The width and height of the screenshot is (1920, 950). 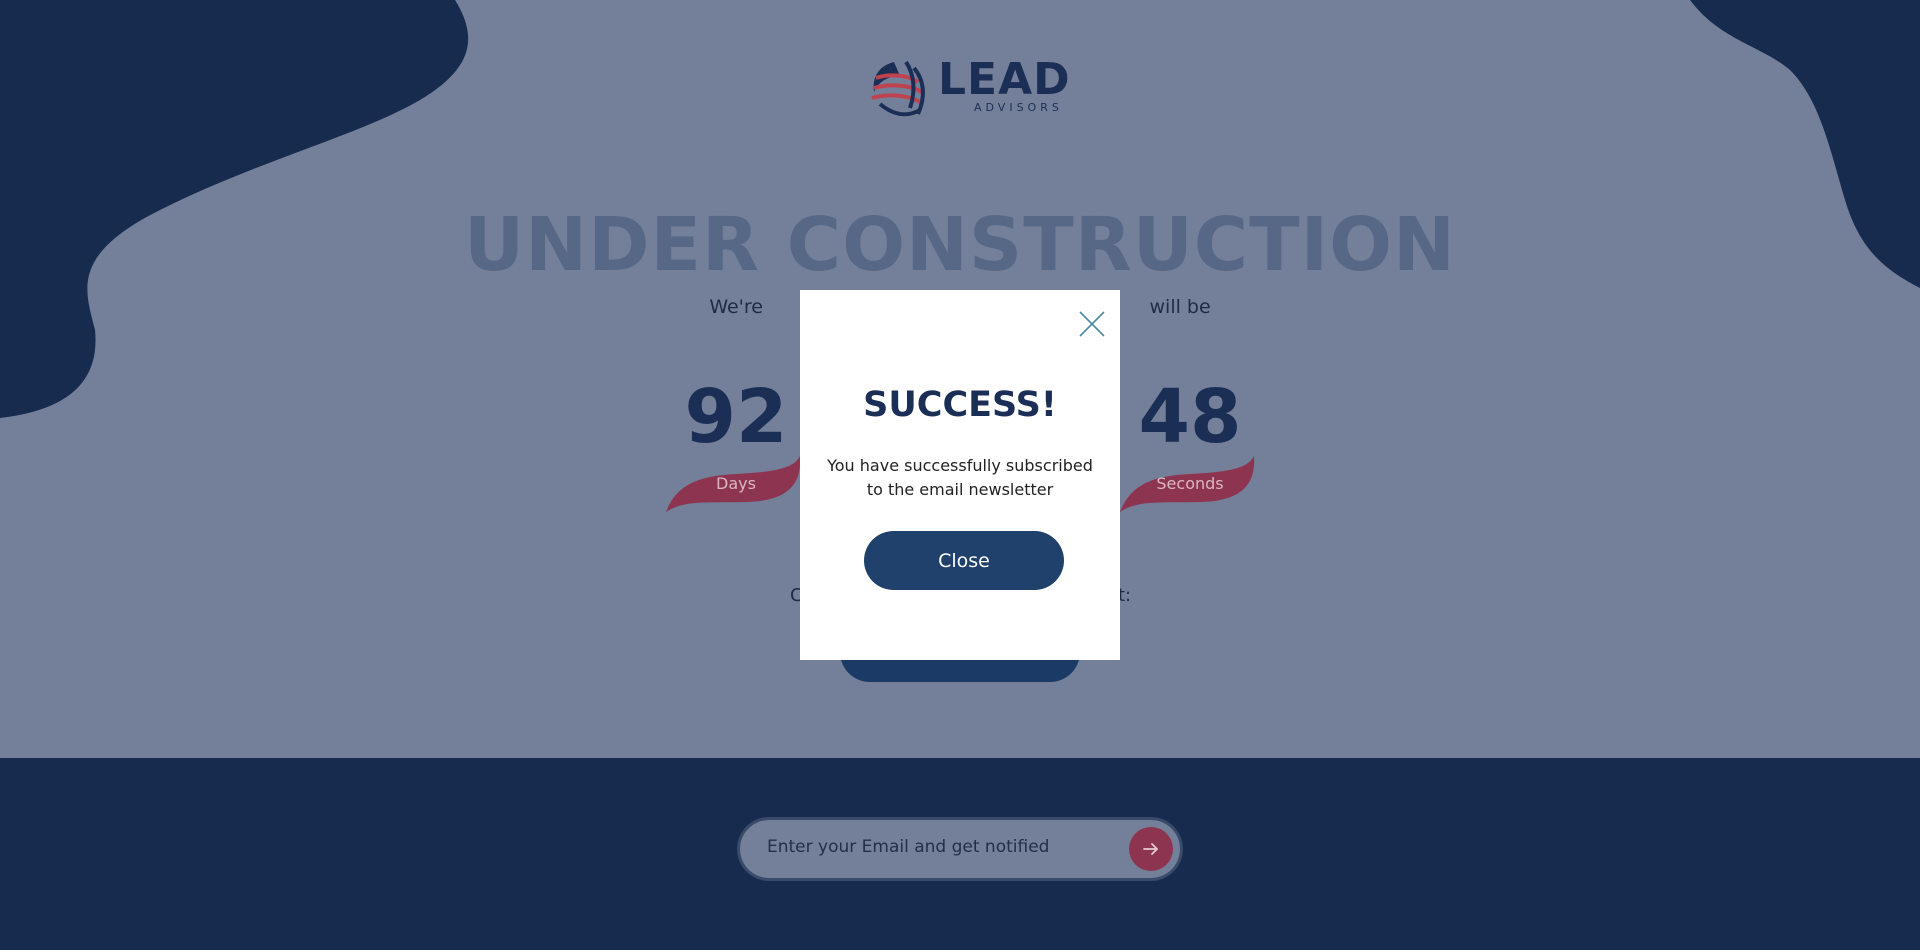 What do you see at coordinates (1092, 324) in the screenshot?
I see `close-icon` at bounding box center [1092, 324].